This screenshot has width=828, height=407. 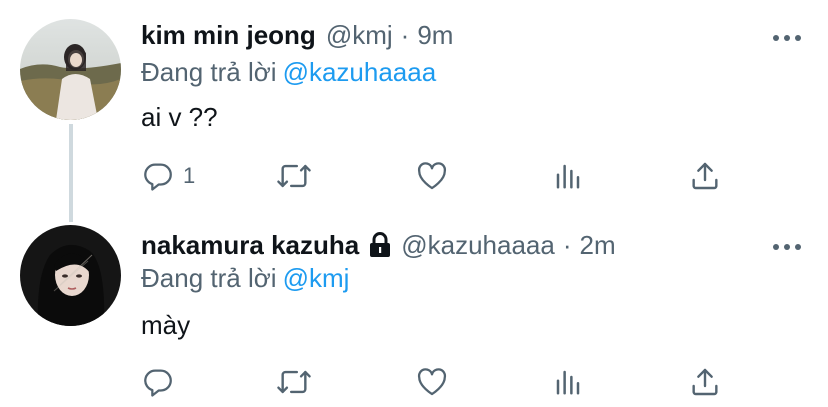 I want to click on reply-button: 1, so click(x=168, y=176).